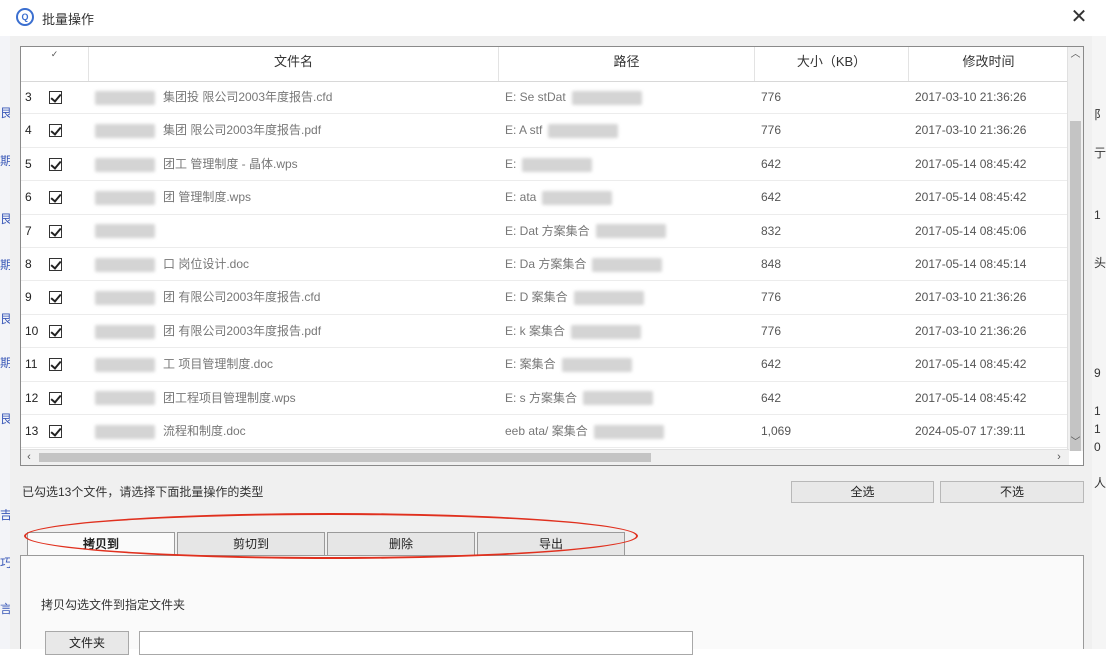 The width and height of the screenshot is (1106, 655). What do you see at coordinates (832, 64) in the screenshot?
I see `column-header-size: 大小（KB）` at bounding box center [832, 64].